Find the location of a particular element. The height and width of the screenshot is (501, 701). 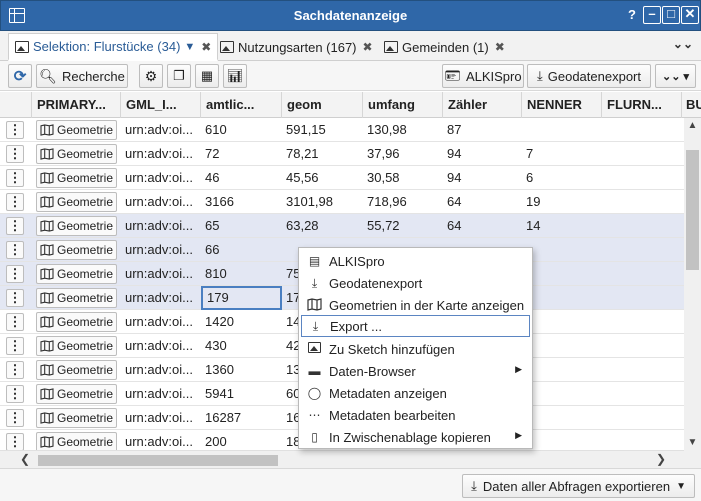

cell-nenner: 7 is located at coordinates (562, 154).